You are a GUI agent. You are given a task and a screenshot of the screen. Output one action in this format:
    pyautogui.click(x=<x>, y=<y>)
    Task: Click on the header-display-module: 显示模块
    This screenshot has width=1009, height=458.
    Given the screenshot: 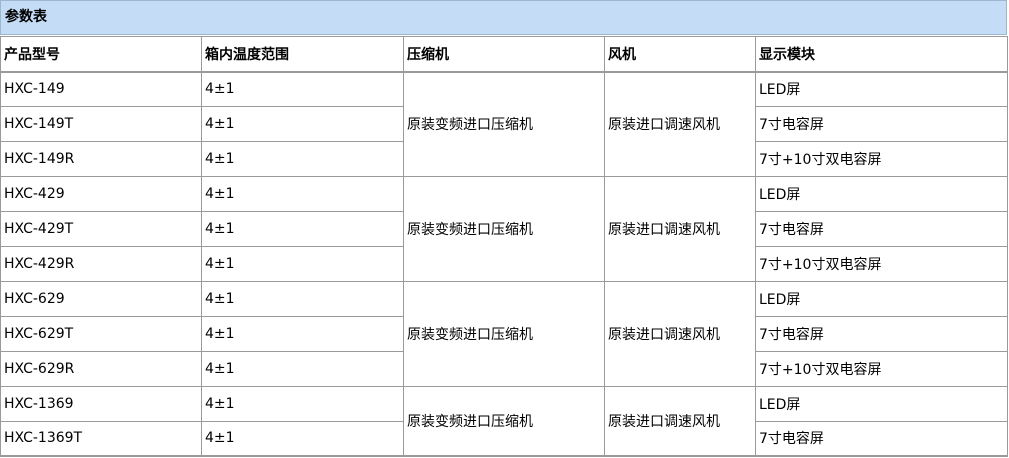 What is the action you would take?
    pyautogui.click(x=881, y=54)
    